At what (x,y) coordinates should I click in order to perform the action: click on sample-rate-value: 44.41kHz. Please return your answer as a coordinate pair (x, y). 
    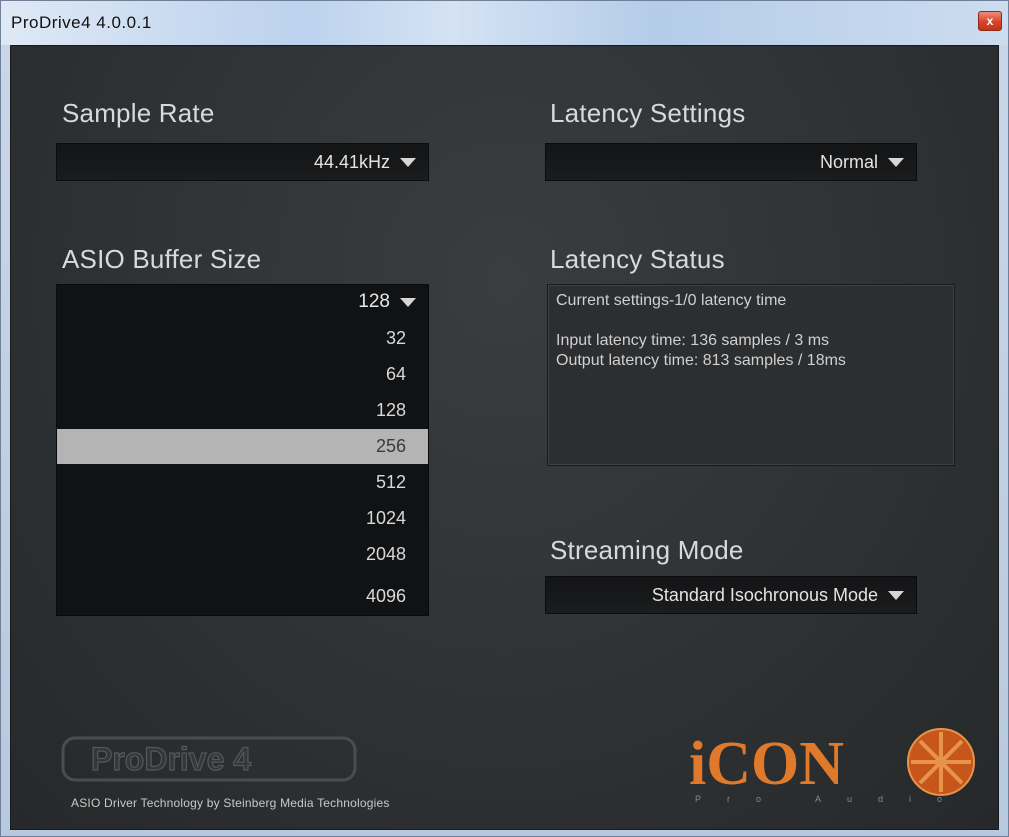
    Looking at the image, I should click on (351, 161).